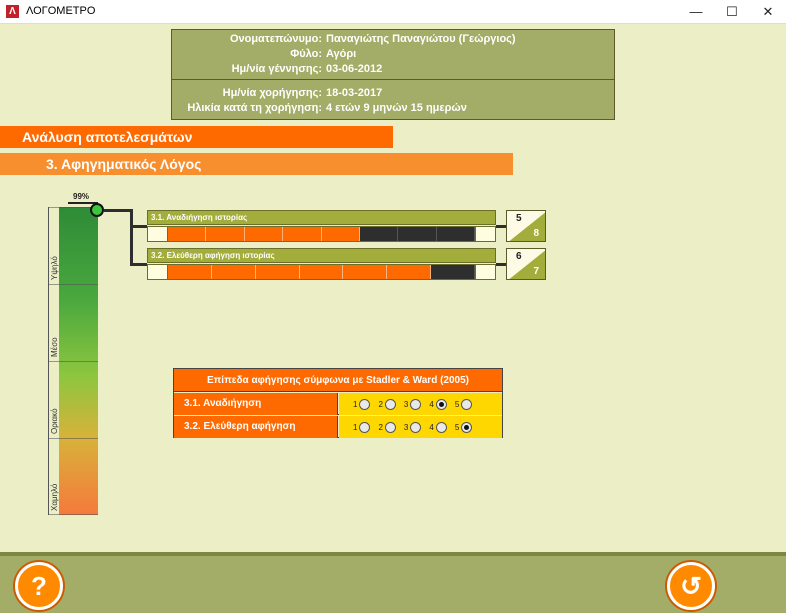 The height and width of the screenshot is (613, 786). I want to click on score-box-retelling: 5 8, so click(526, 226).